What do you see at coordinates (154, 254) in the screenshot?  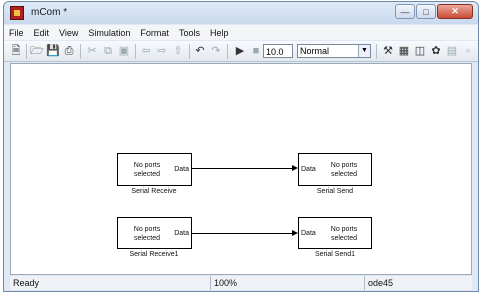 I see `block-label: Serial Receive1` at bounding box center [154, 254].